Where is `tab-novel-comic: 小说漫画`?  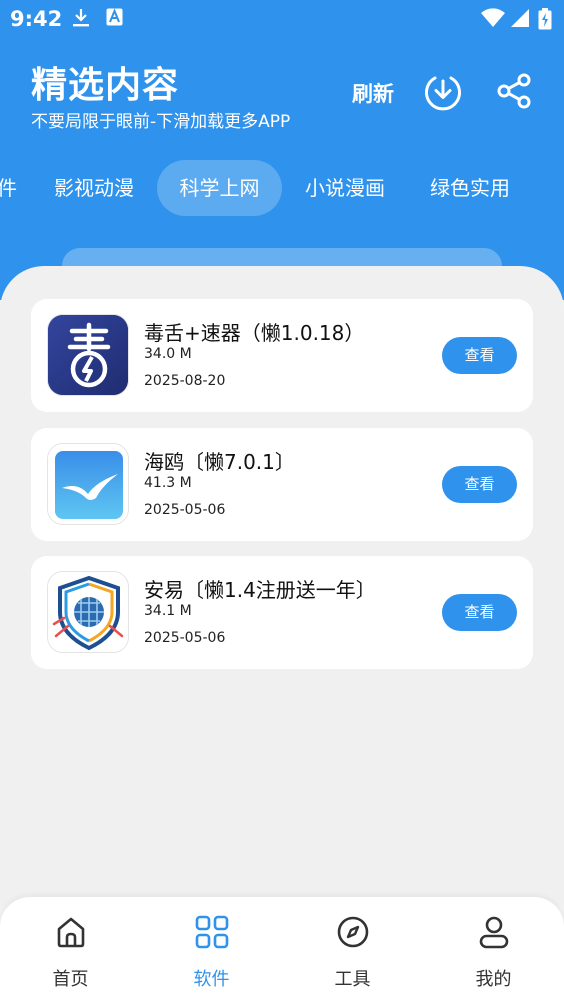 tab-novel-comic: 小说漫画 is located at coordinates (345, 188).